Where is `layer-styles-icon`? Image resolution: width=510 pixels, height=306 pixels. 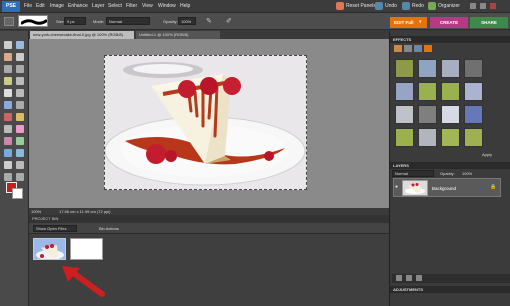
layer-styles-icon is located at coordinates (408, 48).